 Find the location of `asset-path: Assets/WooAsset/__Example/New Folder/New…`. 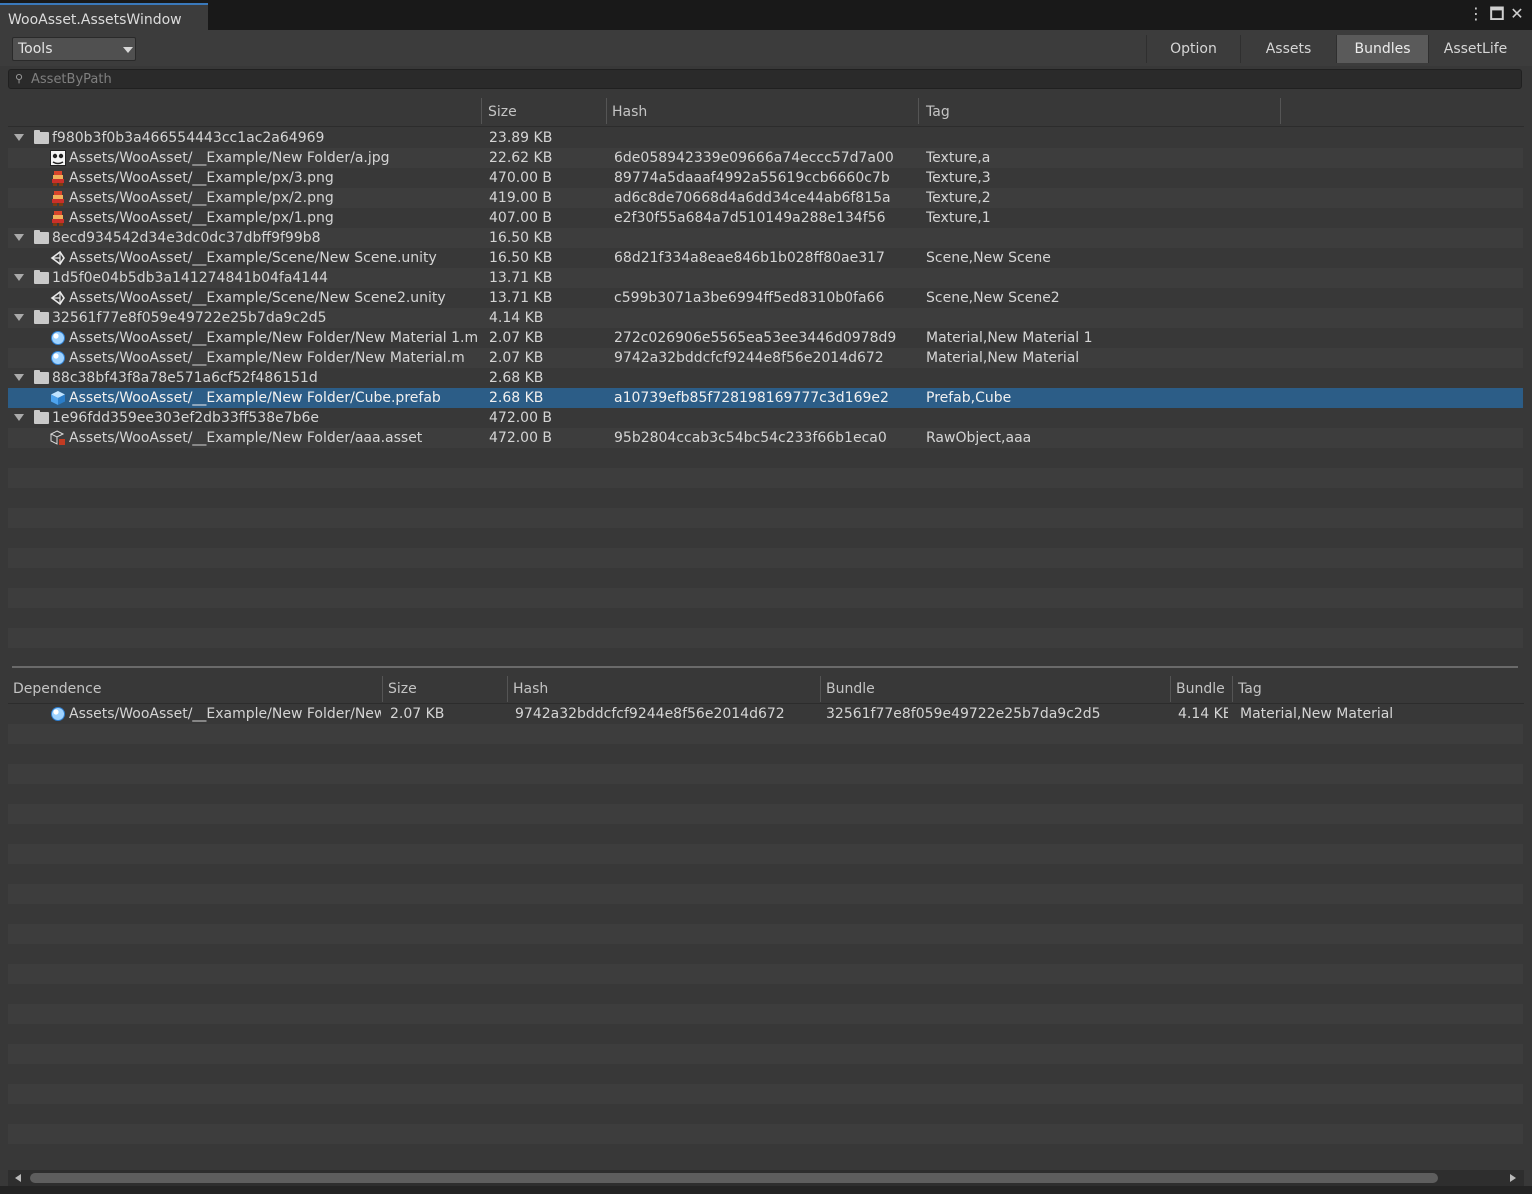

asset-path: Assets/WooAsset/__Example/New Folder/New… is located at coordinates (267, 358).